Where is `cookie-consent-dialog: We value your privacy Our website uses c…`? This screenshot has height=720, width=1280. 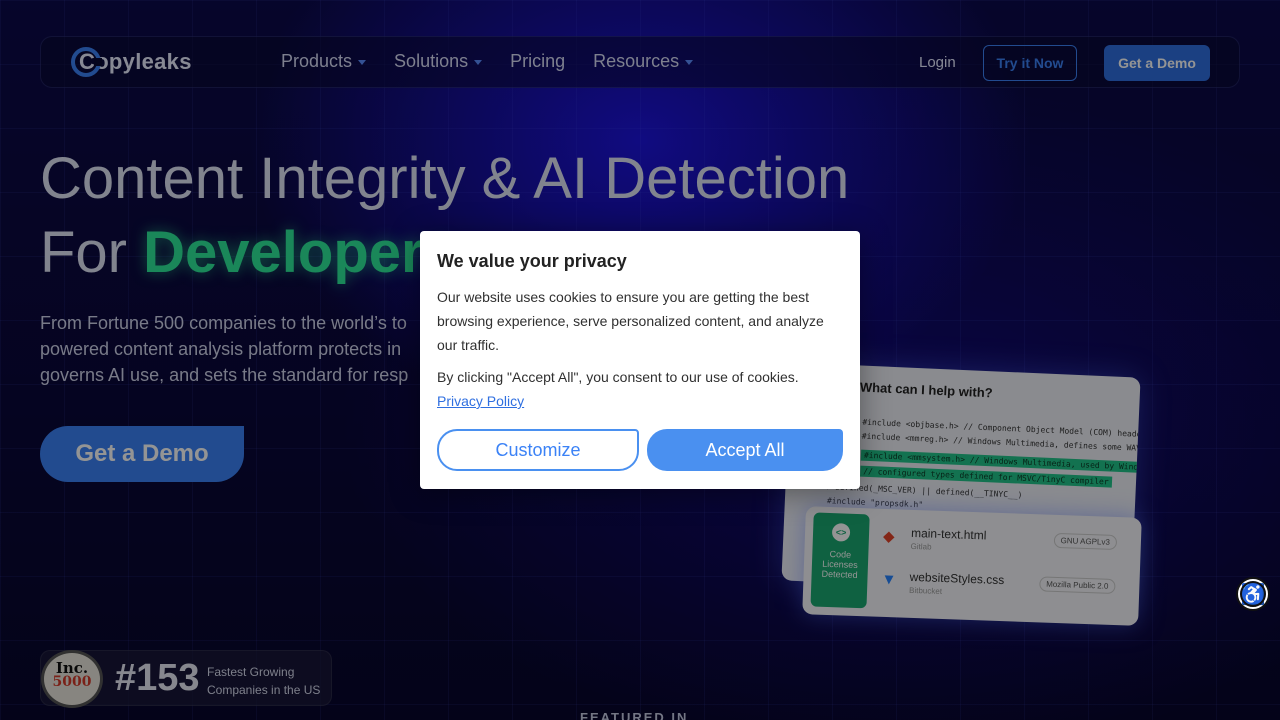 cookie-consent-dialog: We value your privacy Our website uses c… is located at coordinates (640, 360).